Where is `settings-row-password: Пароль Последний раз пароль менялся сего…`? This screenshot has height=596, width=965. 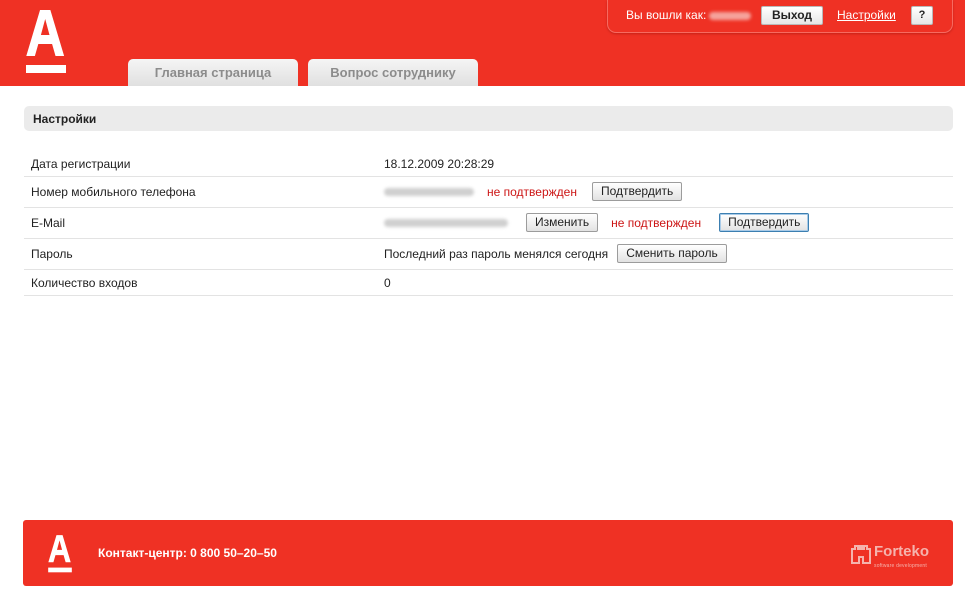 settings-row-password: Пароль Последний раз пароль менялся сего… is located at coordinates (488, 254).